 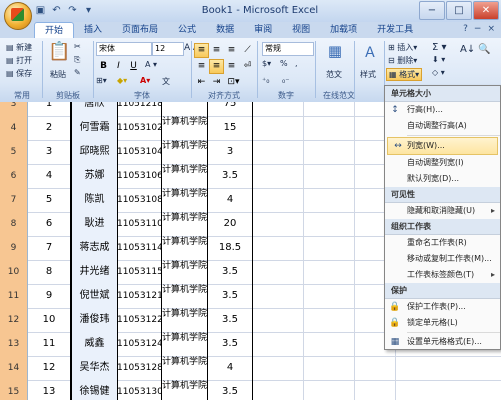 I want to click on row-header: 14, so click(x=14, y=368).